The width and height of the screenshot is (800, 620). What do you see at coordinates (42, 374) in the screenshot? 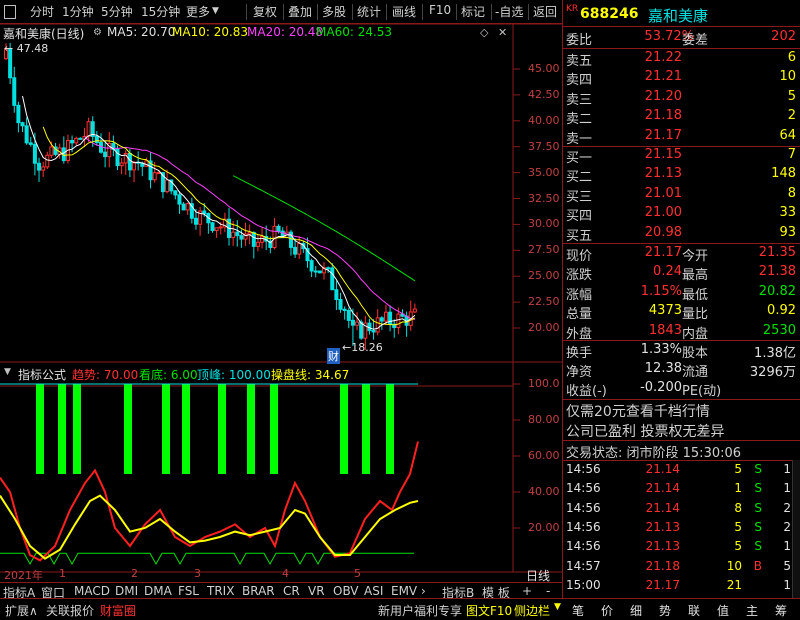
I see `indicator-name: 指标公式` at bounding box center [42, 374].